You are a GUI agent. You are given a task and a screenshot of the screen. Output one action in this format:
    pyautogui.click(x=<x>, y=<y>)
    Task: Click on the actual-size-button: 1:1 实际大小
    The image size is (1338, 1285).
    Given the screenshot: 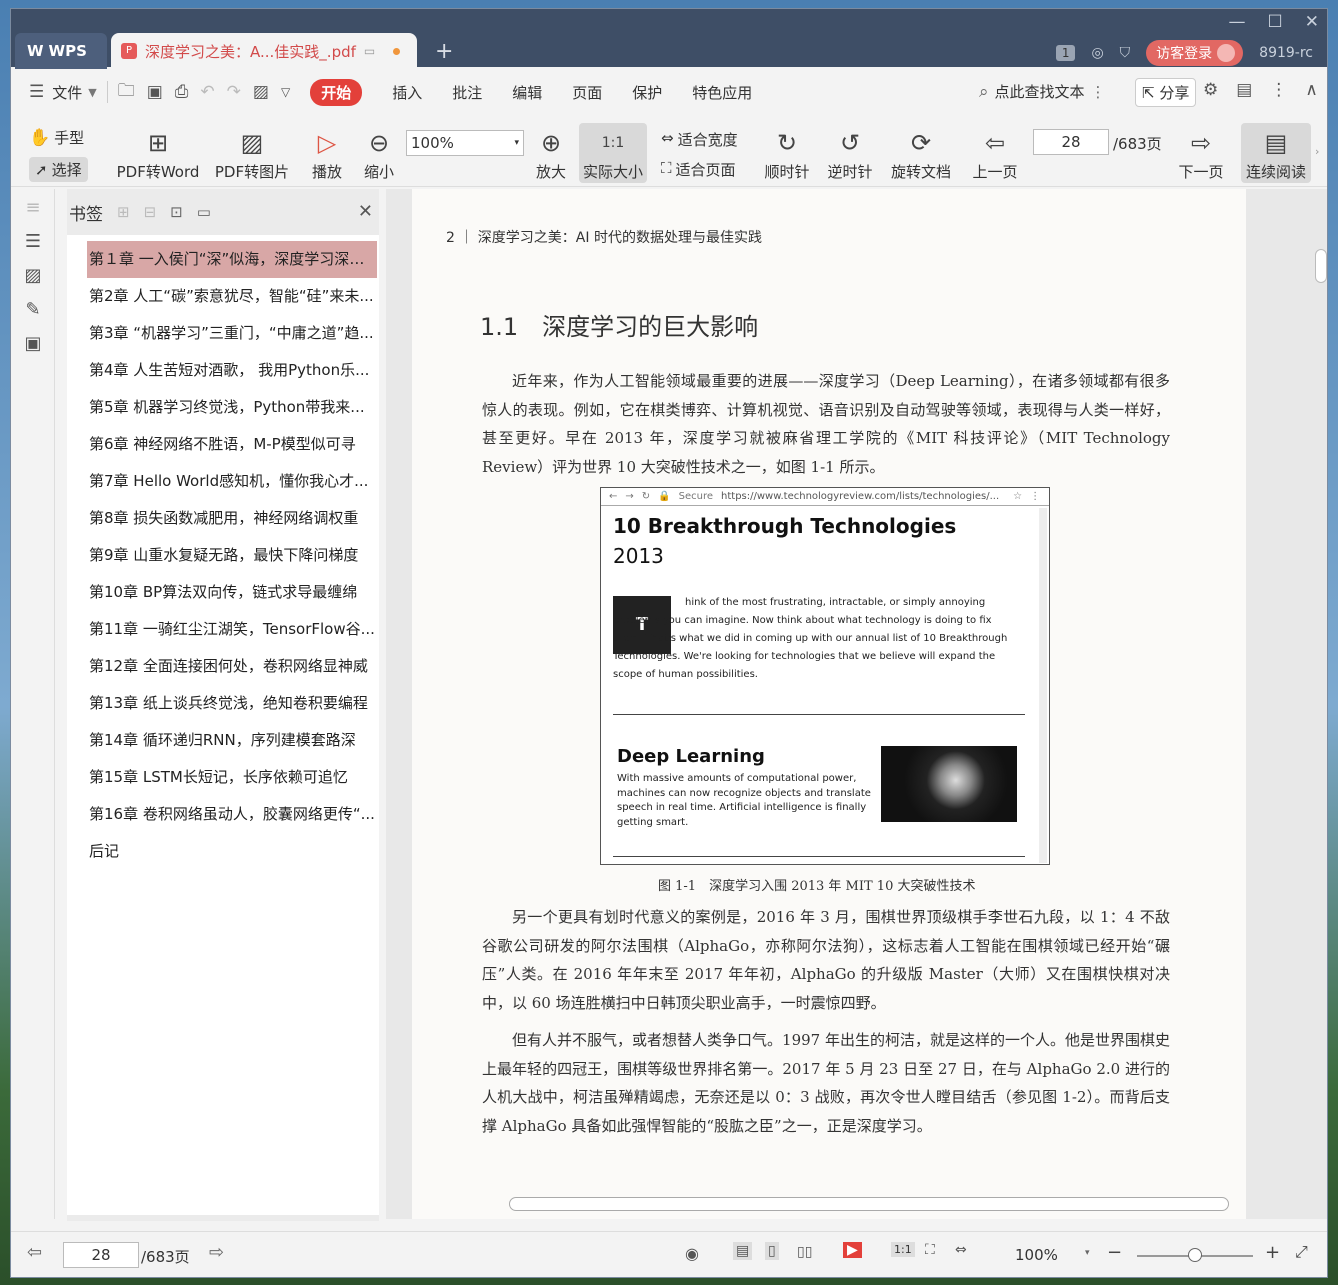 What is the action you would take?
    pyautogui.click(x=613, y=153)
    